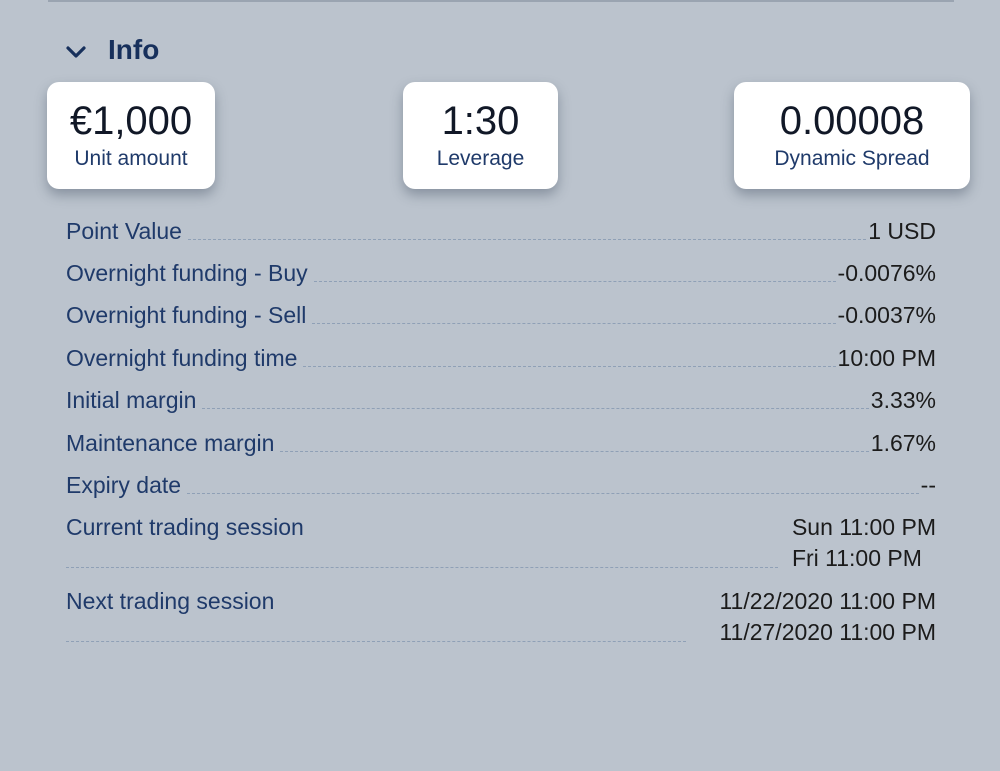  Describe the element at coordinates (863, 527) in the screenshot. I see `current-session-start: Sun 11:00 PM` at that location.